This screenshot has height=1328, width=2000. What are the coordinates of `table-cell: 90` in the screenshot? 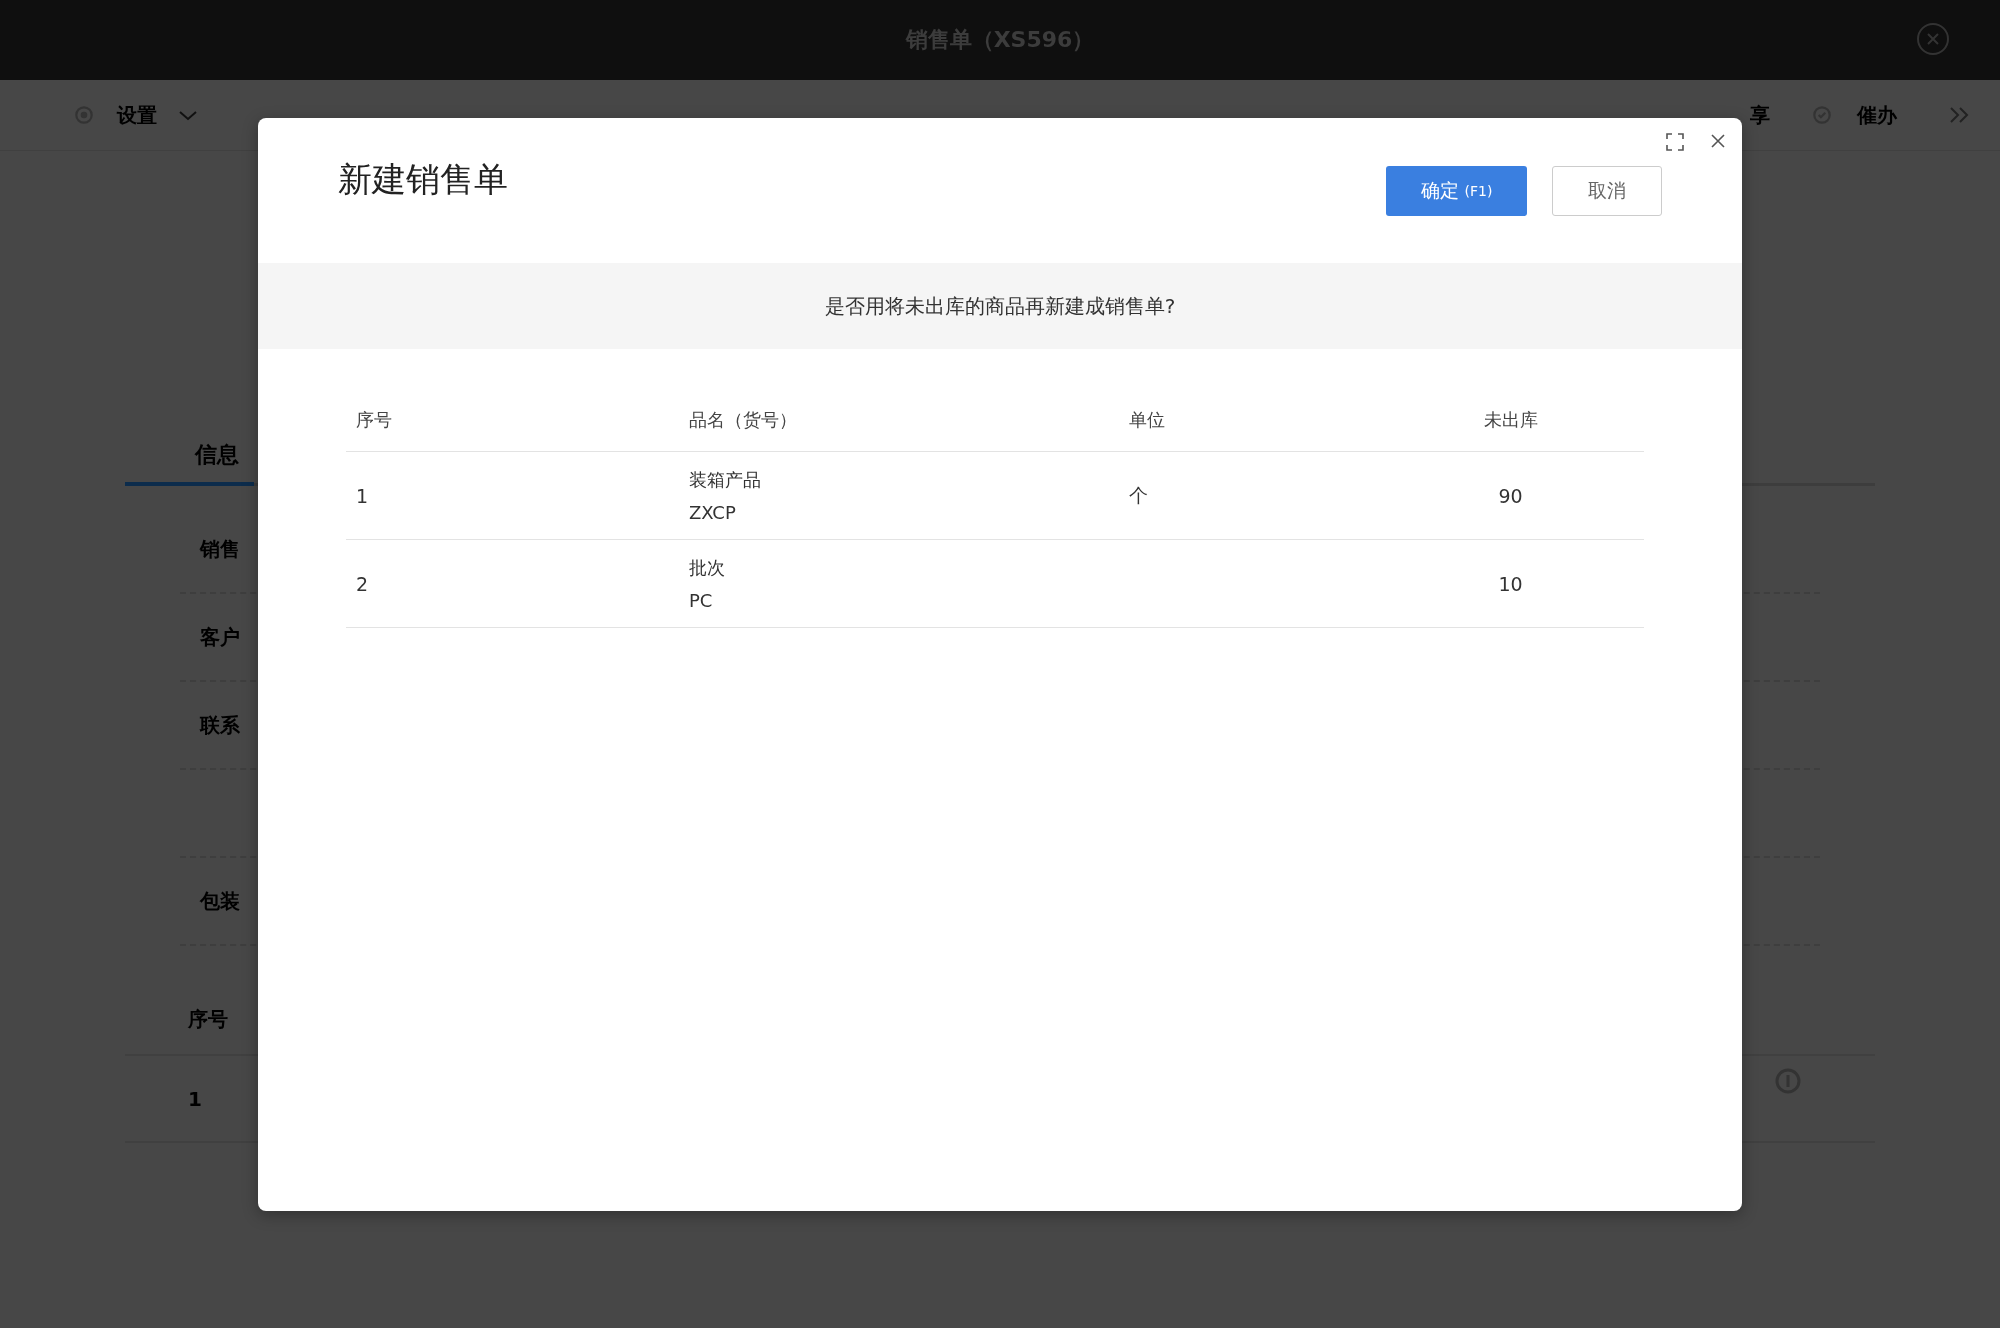 It's located at (1510, 495).